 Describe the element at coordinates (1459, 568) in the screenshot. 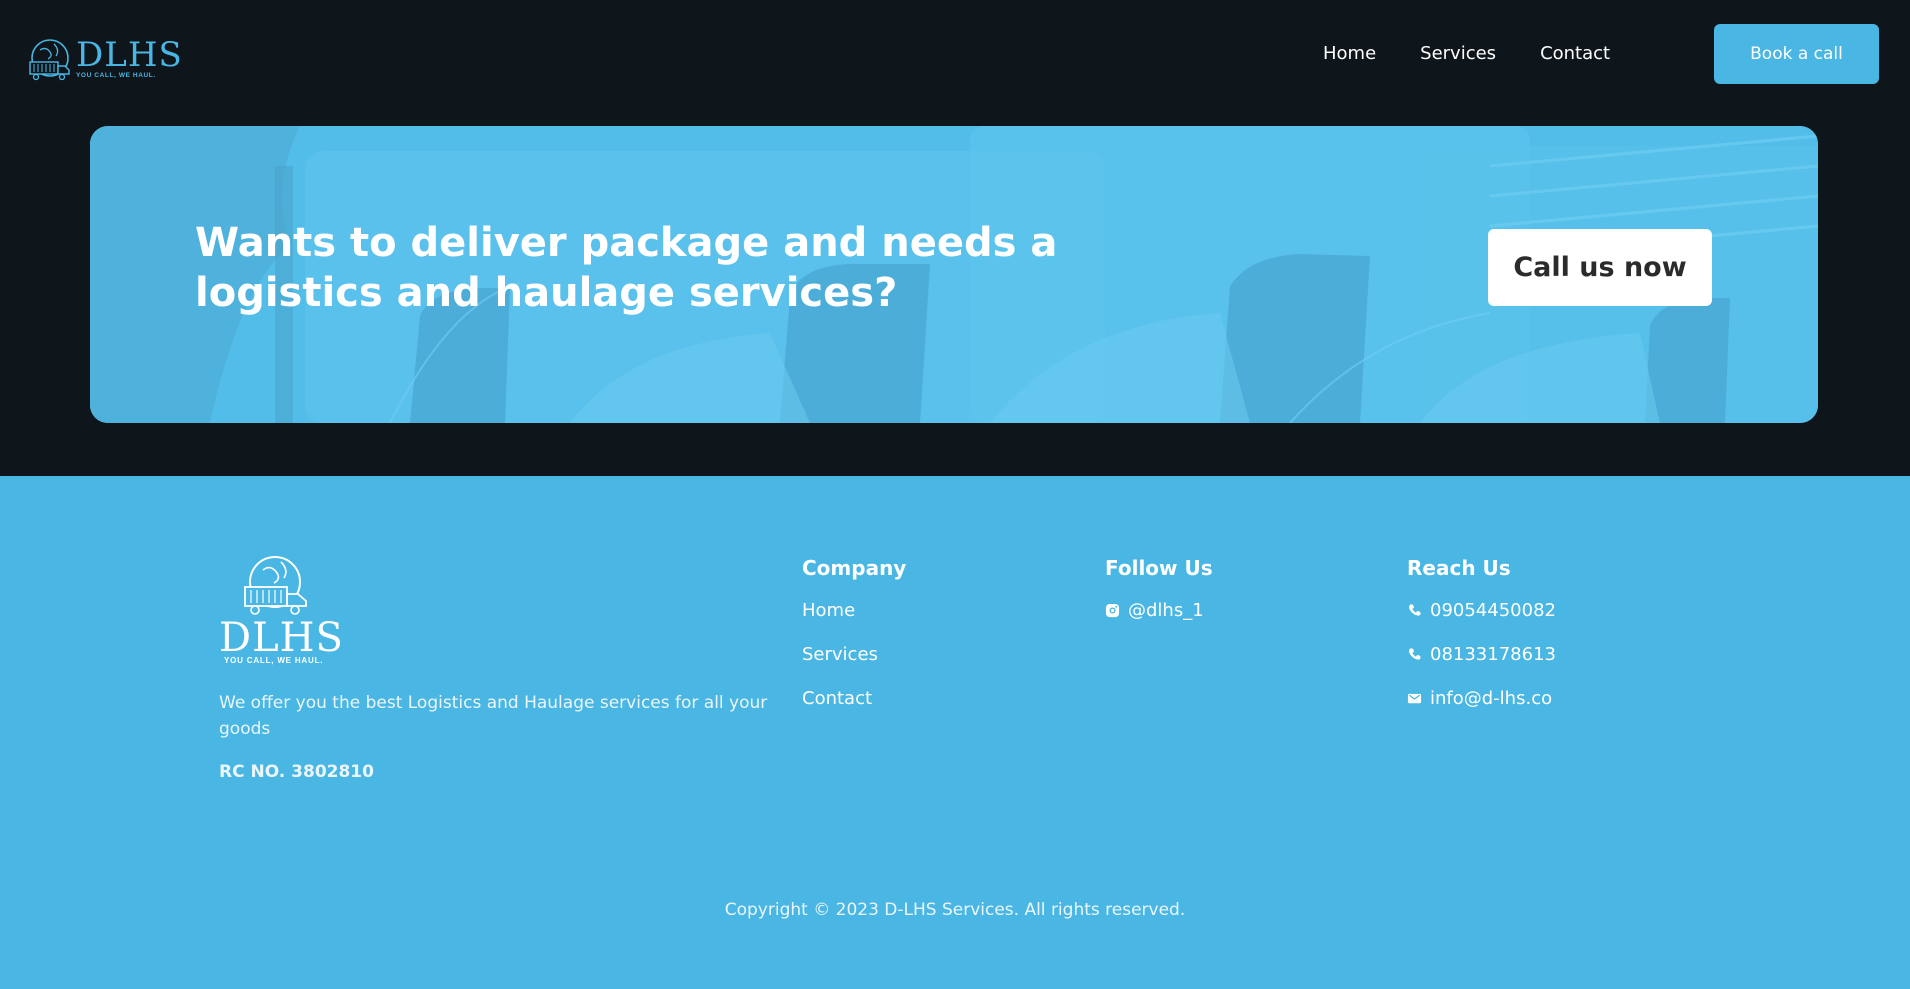

I see `reach-heading: Reach Us` at that location.